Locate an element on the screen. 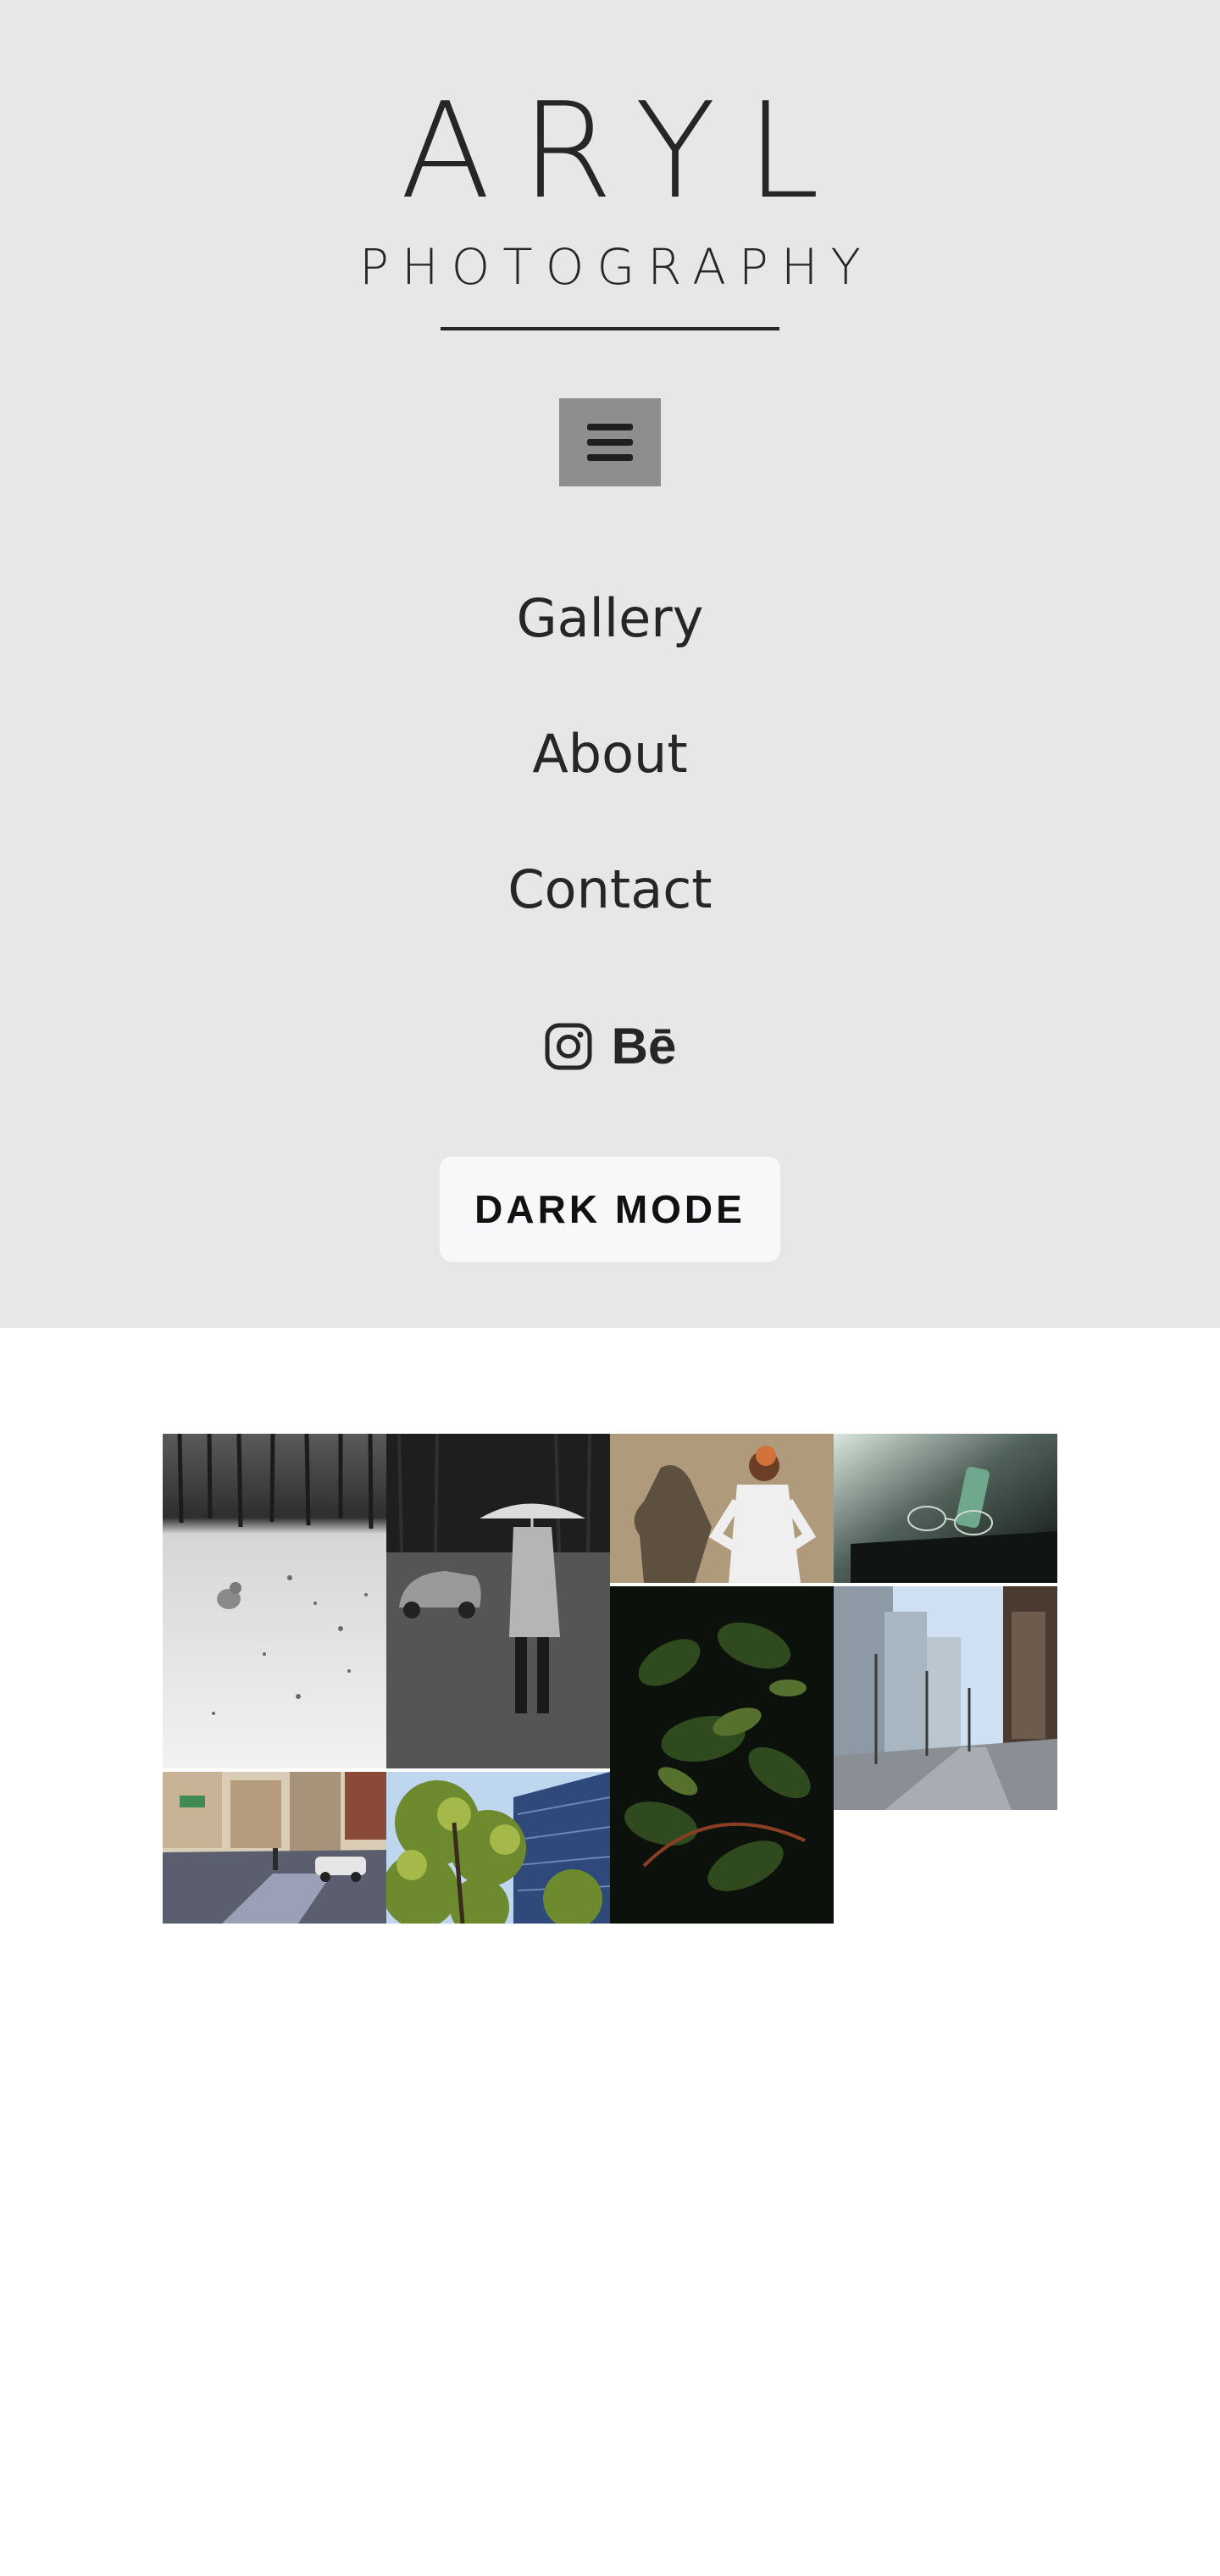  brand-subtitle: PHOTOGRAPHY is located at coordinates (616, 267).